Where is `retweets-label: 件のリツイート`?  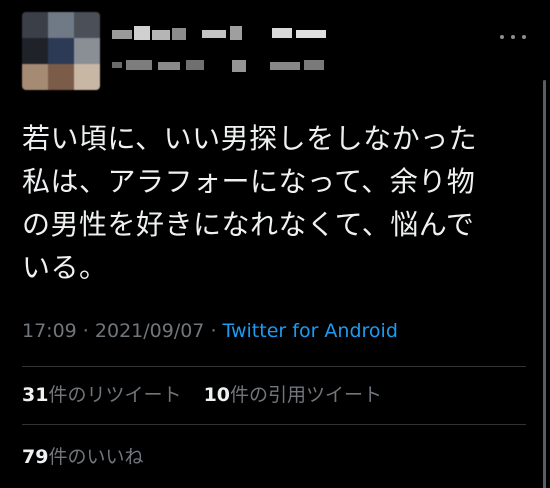 retweets-label: 件のリツイート is located at coordinates (115, 395).